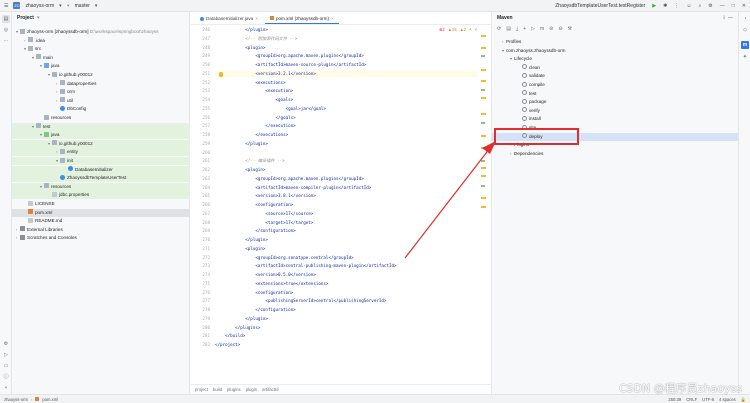  Describe the element at coordinates (50, 399) in the screenshot. I see `status-file: pom.xml` at that location.